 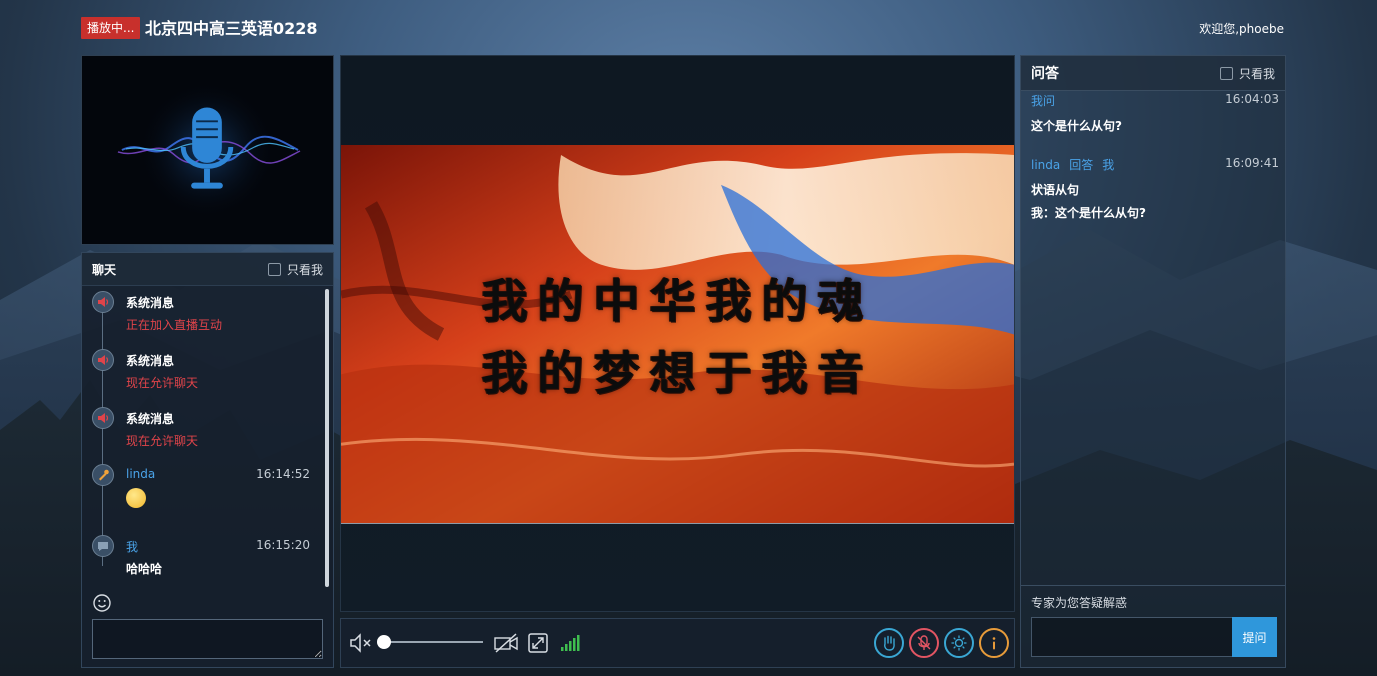 What do you see at coordinates (1132, 637) in the screenshot?
I see `qa-question-input` at bounding box center [1132, 637].